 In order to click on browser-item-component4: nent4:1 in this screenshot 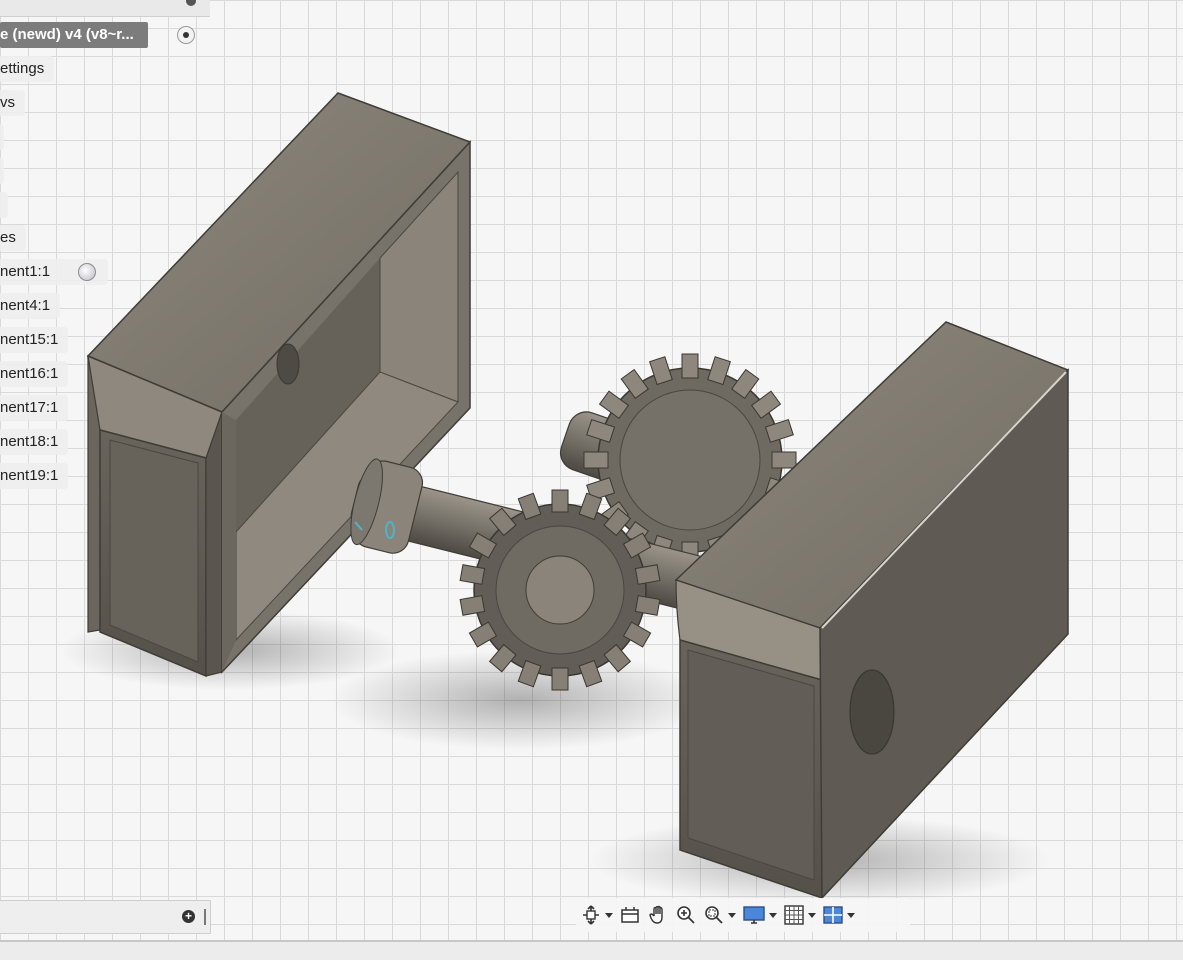, I will do `click(30, 306)`.